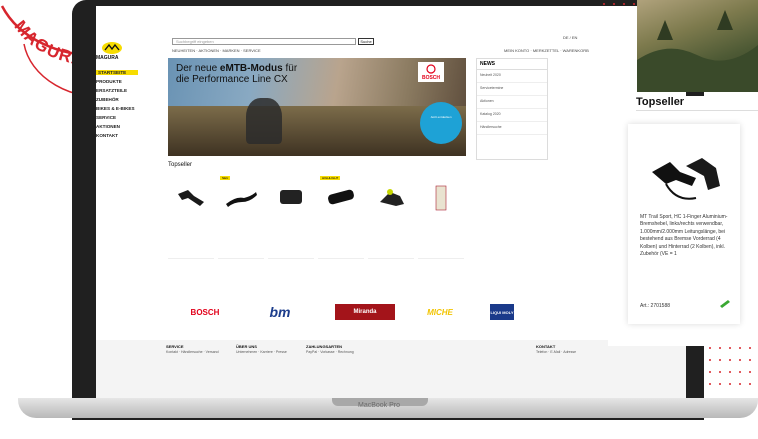 The height and width of the screenshot is (439, 758). What do you see at coordinates (341, 221) in the screenshot?
I see `product-card: HIGHLIGHT` at bounding box center [341, 221].